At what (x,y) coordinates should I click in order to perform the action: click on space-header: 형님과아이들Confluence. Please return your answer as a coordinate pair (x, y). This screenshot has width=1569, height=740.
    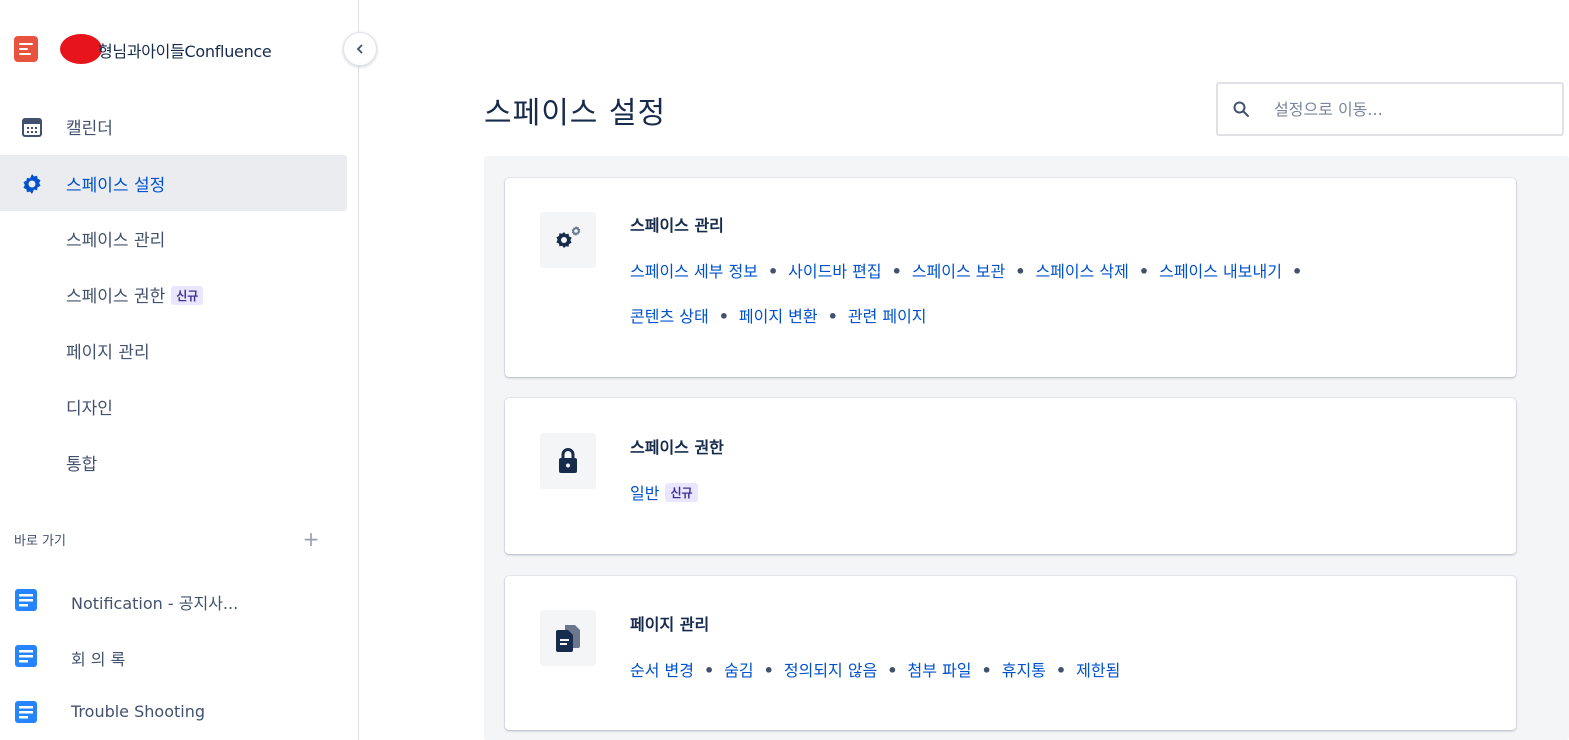
    Looking at the image, I should click on (179, 49).